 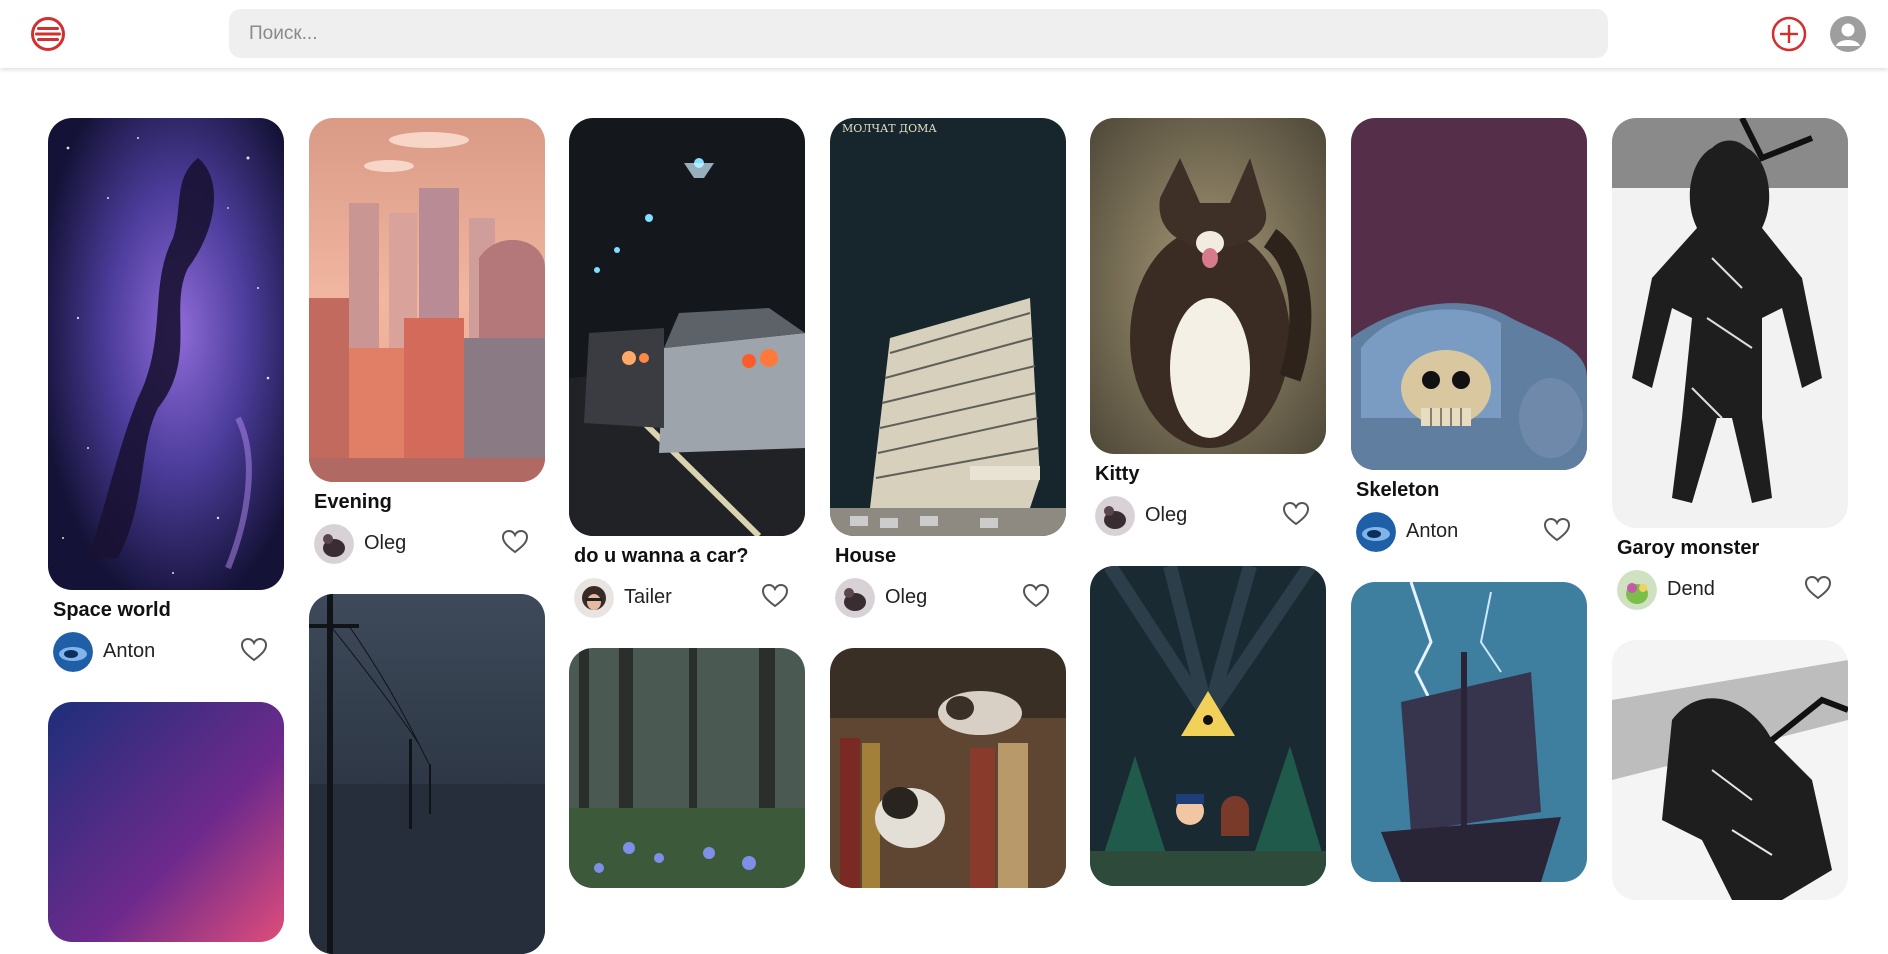 I want to click on pin-image-gravity-falls, so click(x=1208, y=726).